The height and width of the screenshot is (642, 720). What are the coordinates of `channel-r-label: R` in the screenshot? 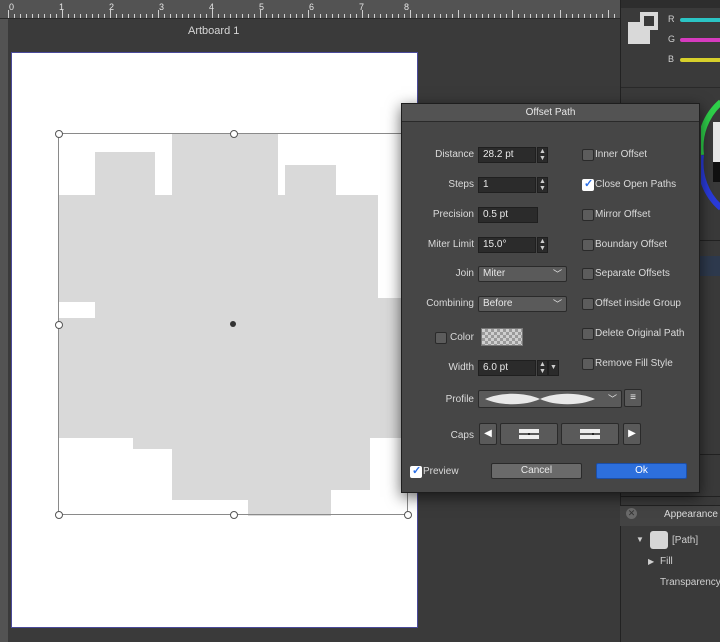 It's located at (671, 19).